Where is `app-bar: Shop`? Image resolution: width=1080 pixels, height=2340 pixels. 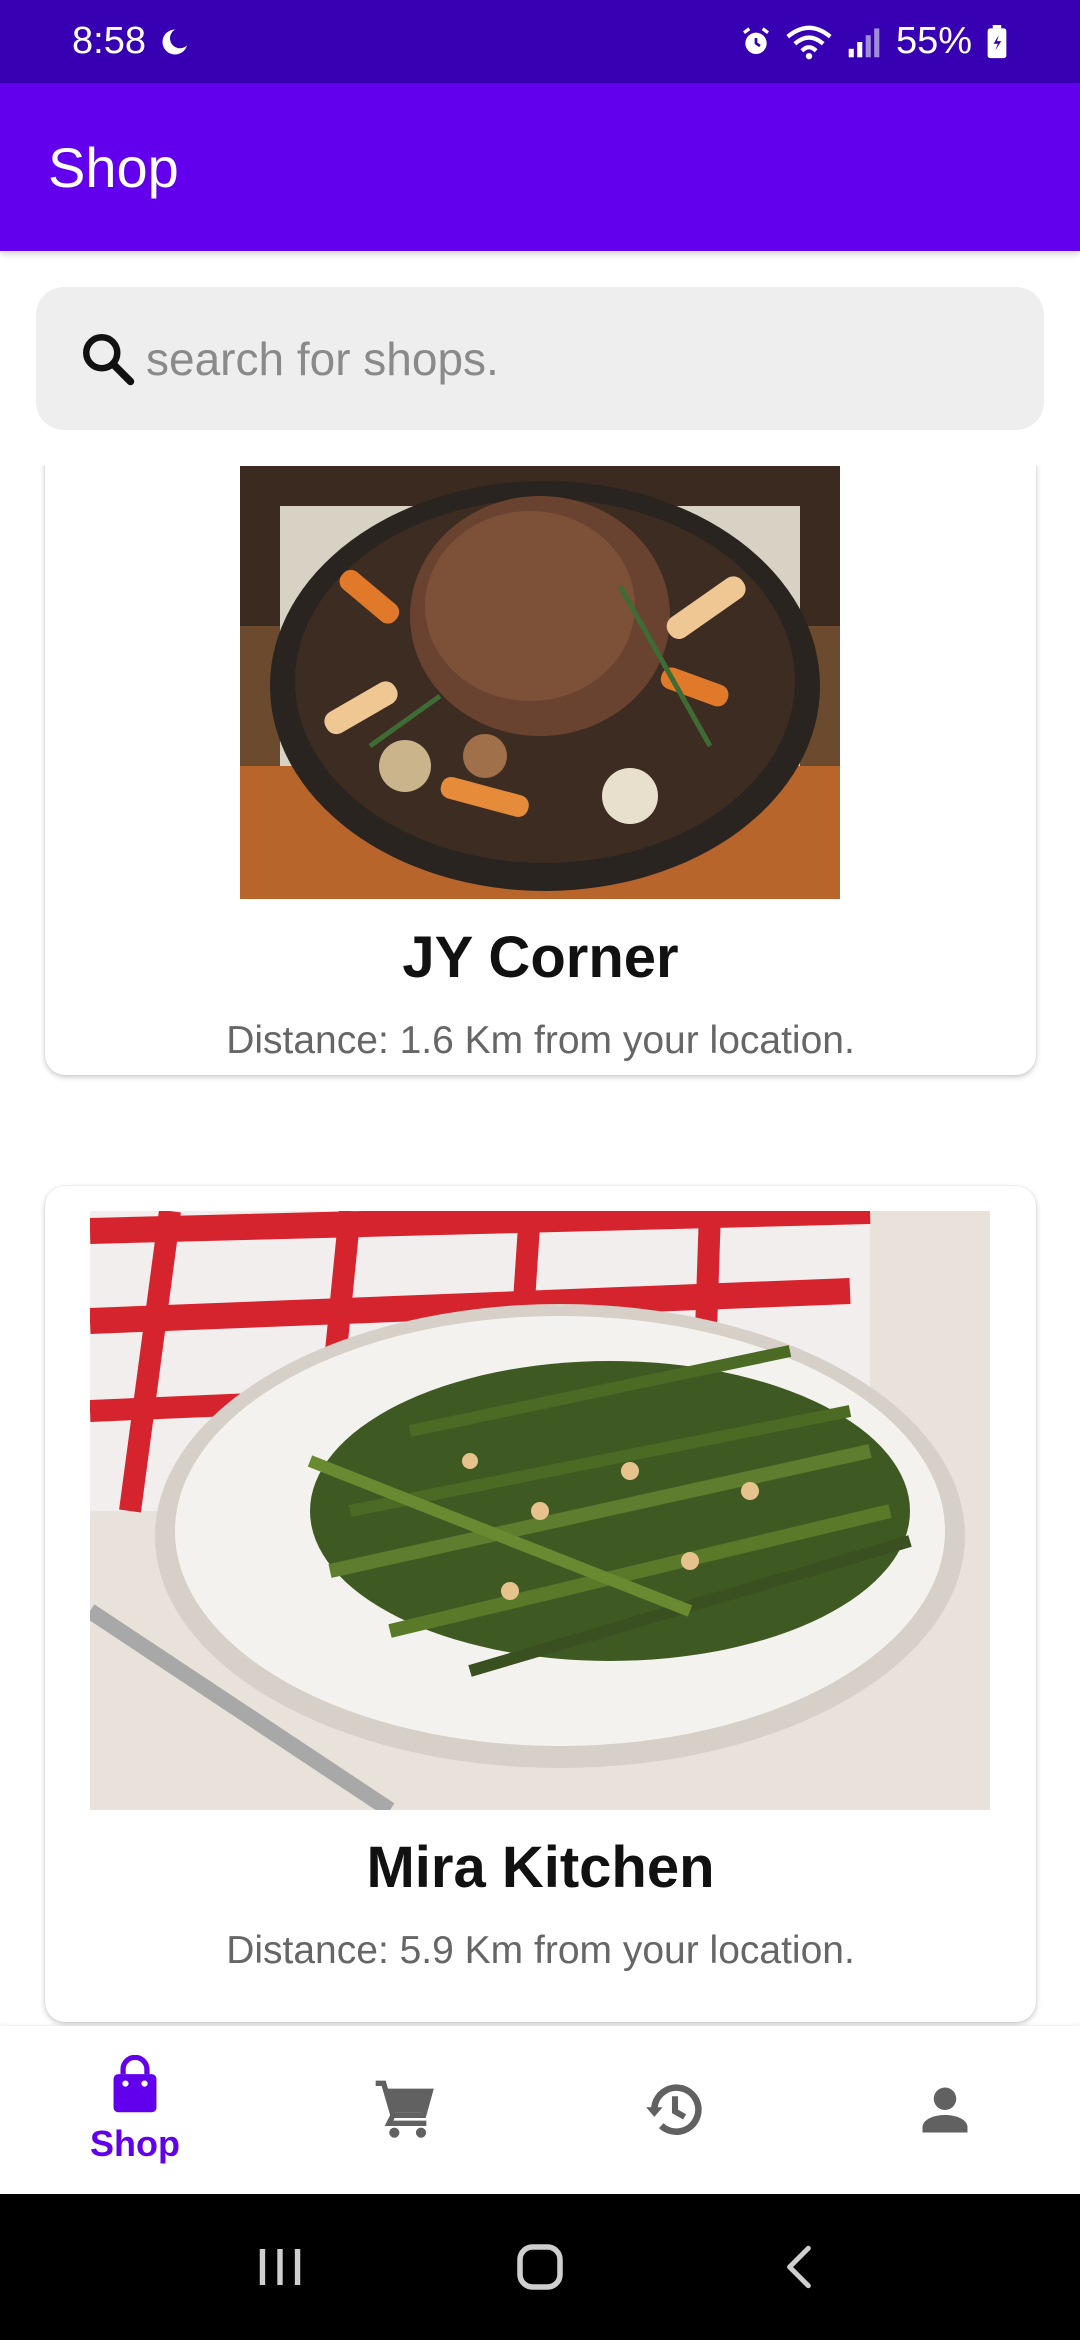
app-bar: Shop is located at coordinates (540, 167).